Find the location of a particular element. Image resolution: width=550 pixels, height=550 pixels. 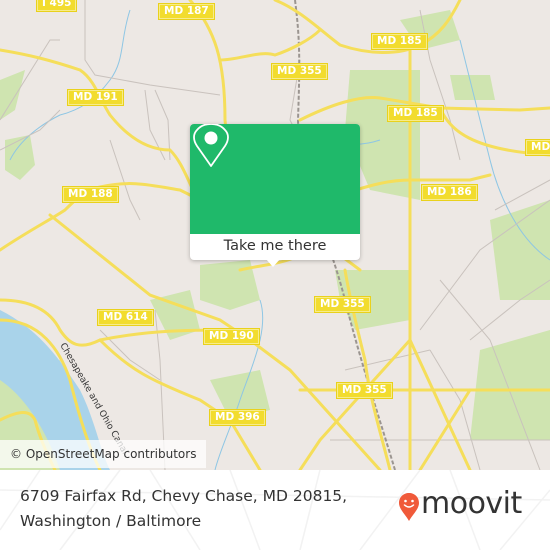

popup-pointer is located at coordinates (273, 263).